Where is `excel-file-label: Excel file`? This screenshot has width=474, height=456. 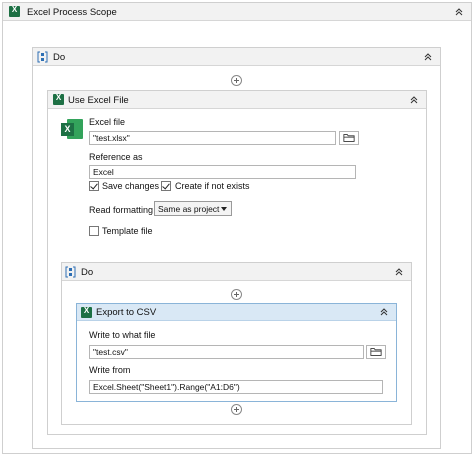 excel-file-label: Excel file is located at coordinates (107, 122).